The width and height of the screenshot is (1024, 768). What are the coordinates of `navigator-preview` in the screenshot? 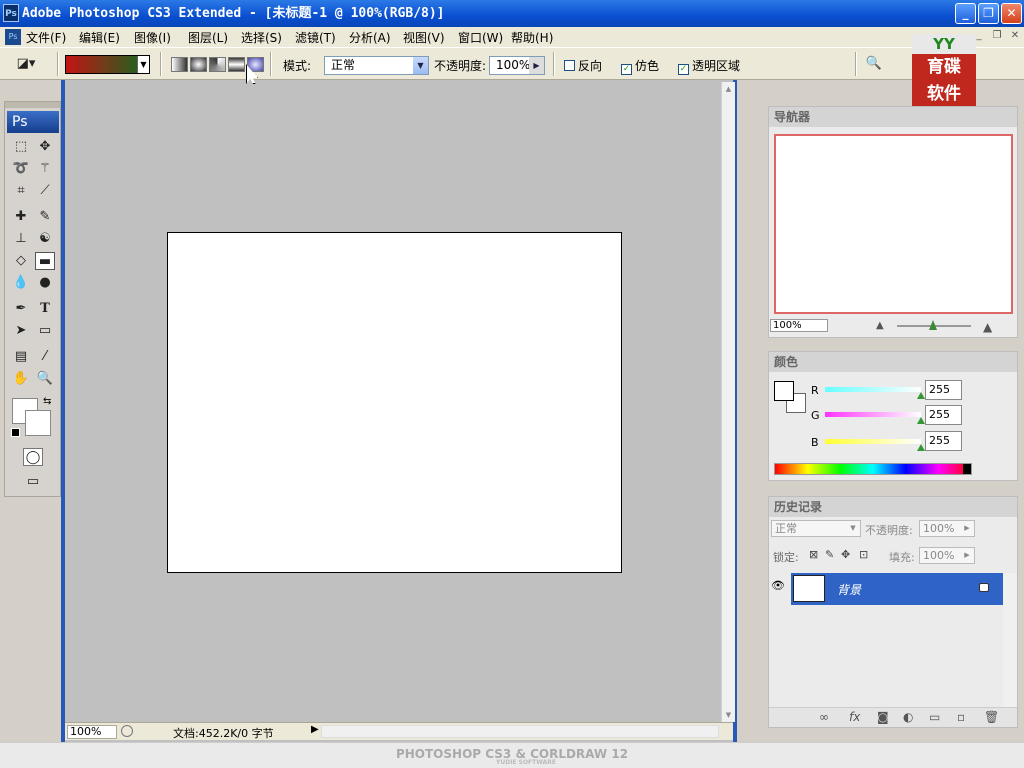 It's located at (893, 224).